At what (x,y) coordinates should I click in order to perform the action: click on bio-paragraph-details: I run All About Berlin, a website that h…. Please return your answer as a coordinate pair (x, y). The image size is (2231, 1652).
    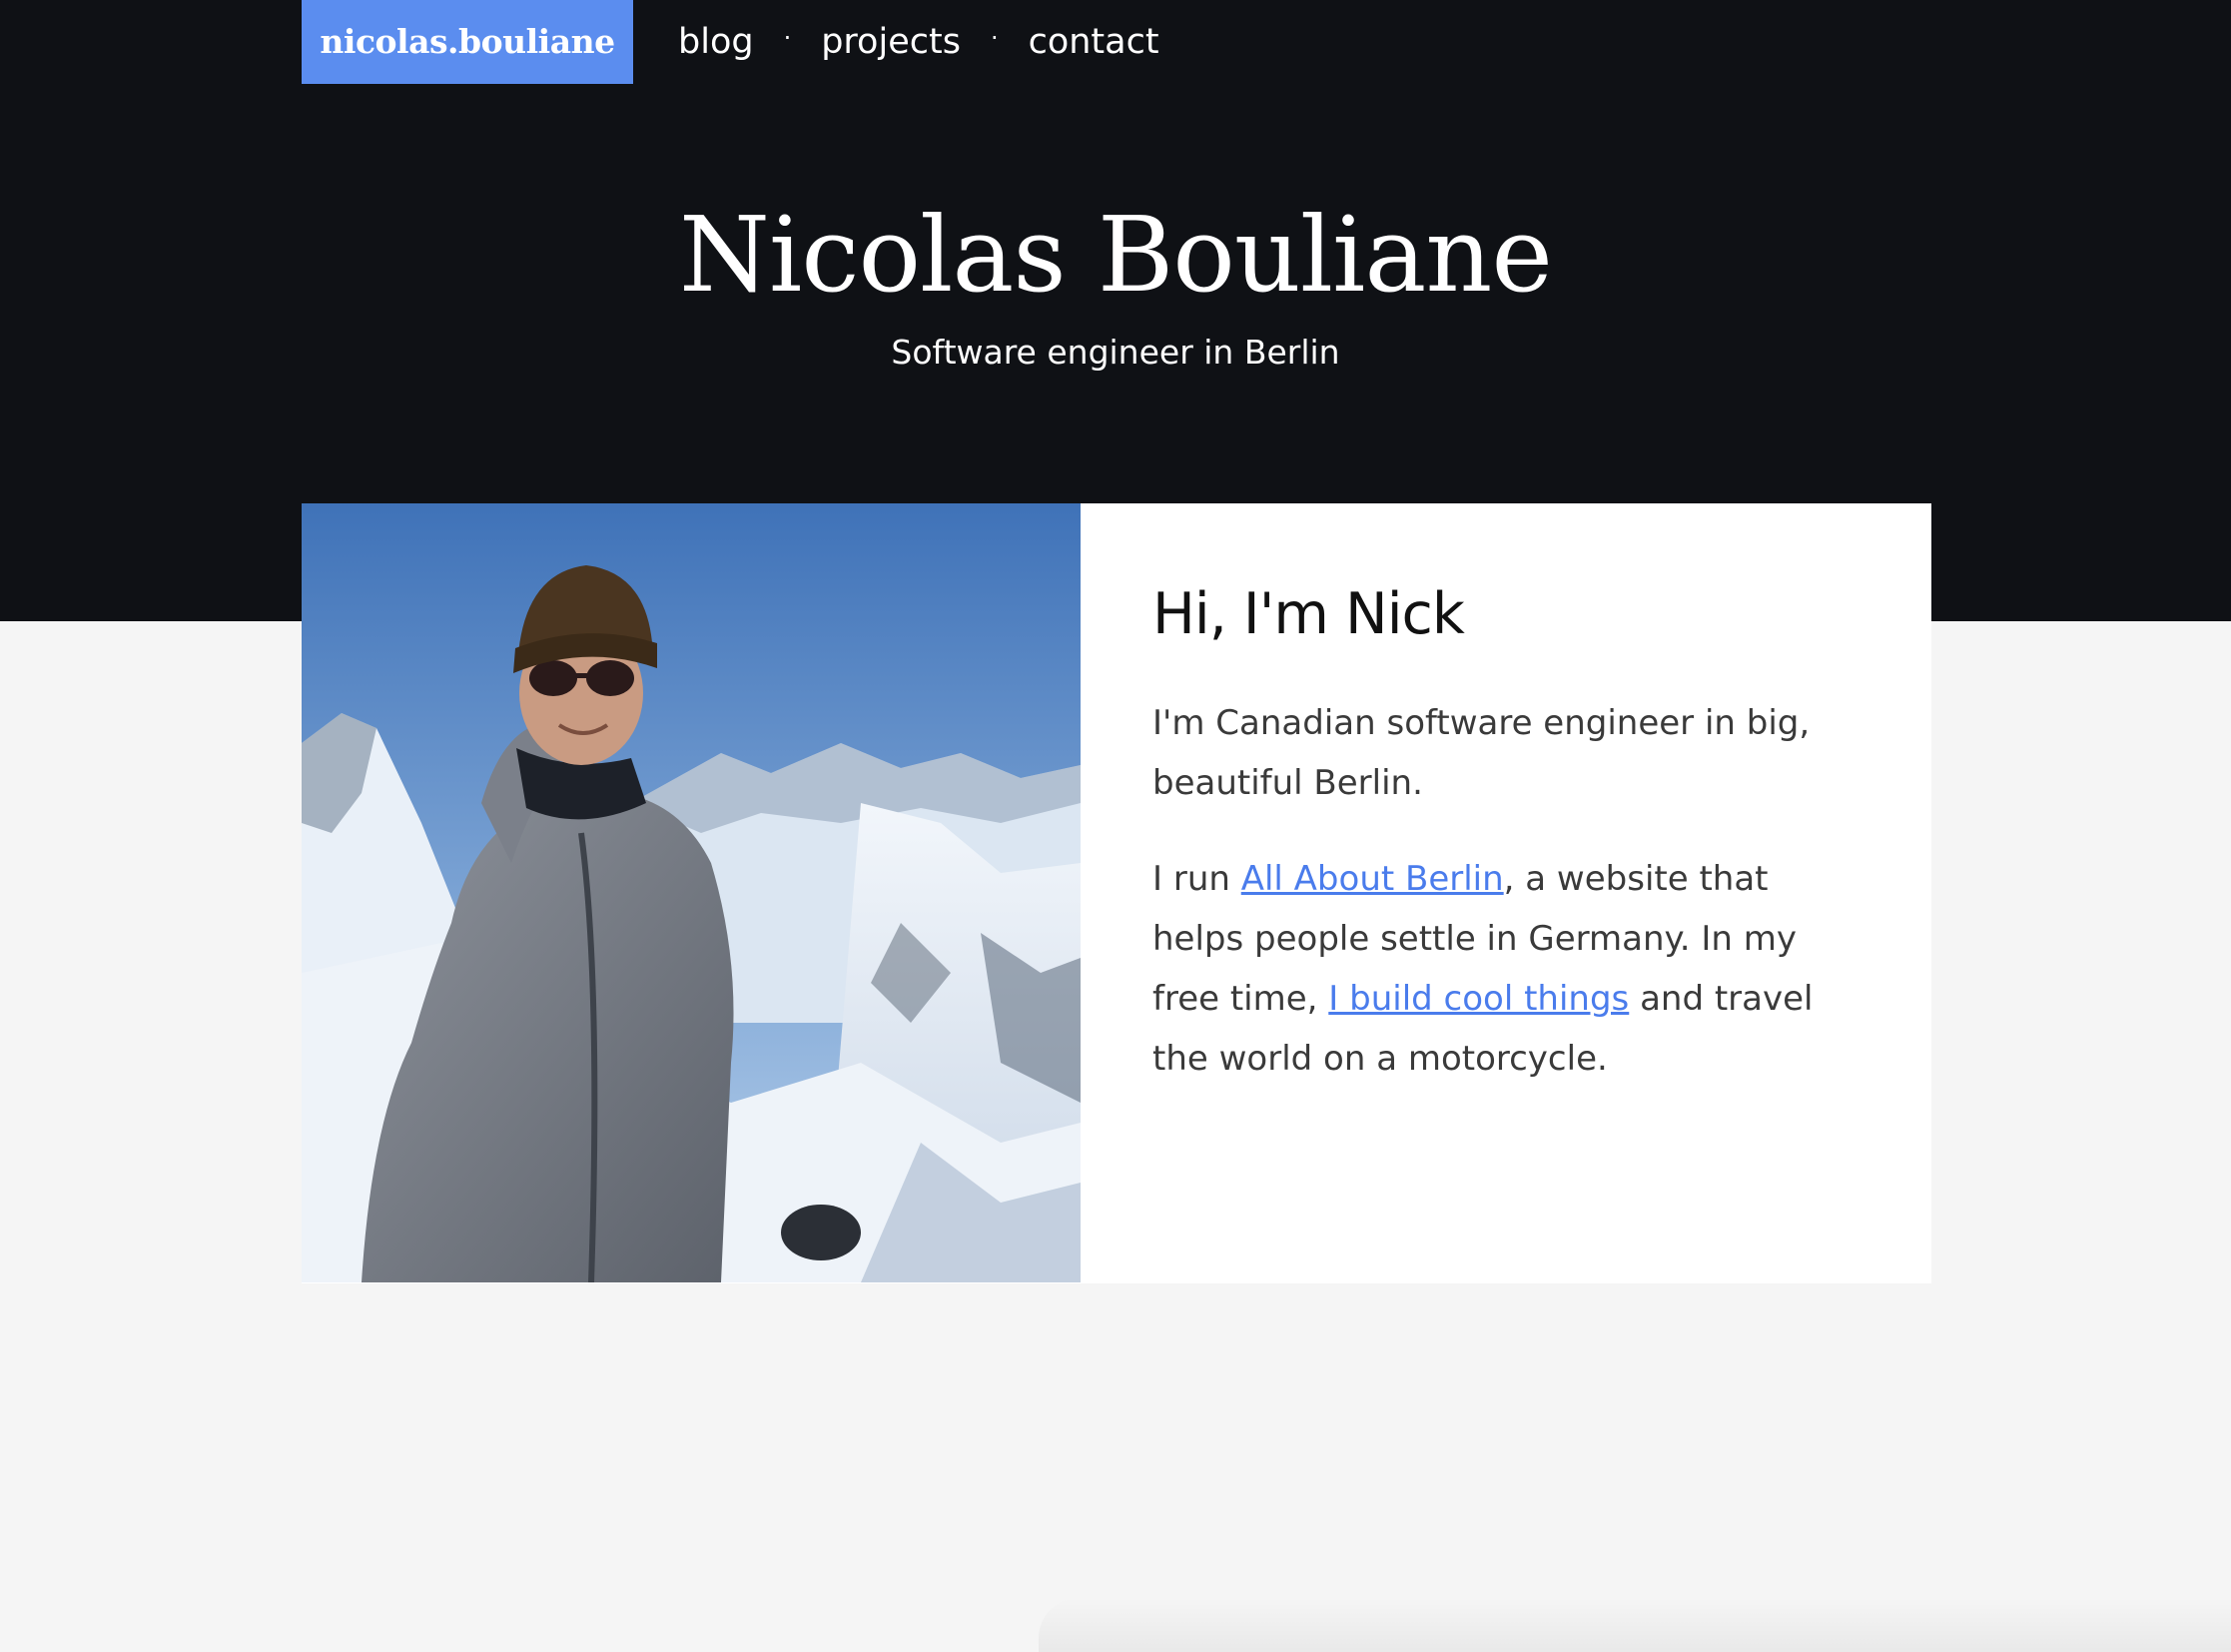
    Looking at the image, I should click on (1497, 969).